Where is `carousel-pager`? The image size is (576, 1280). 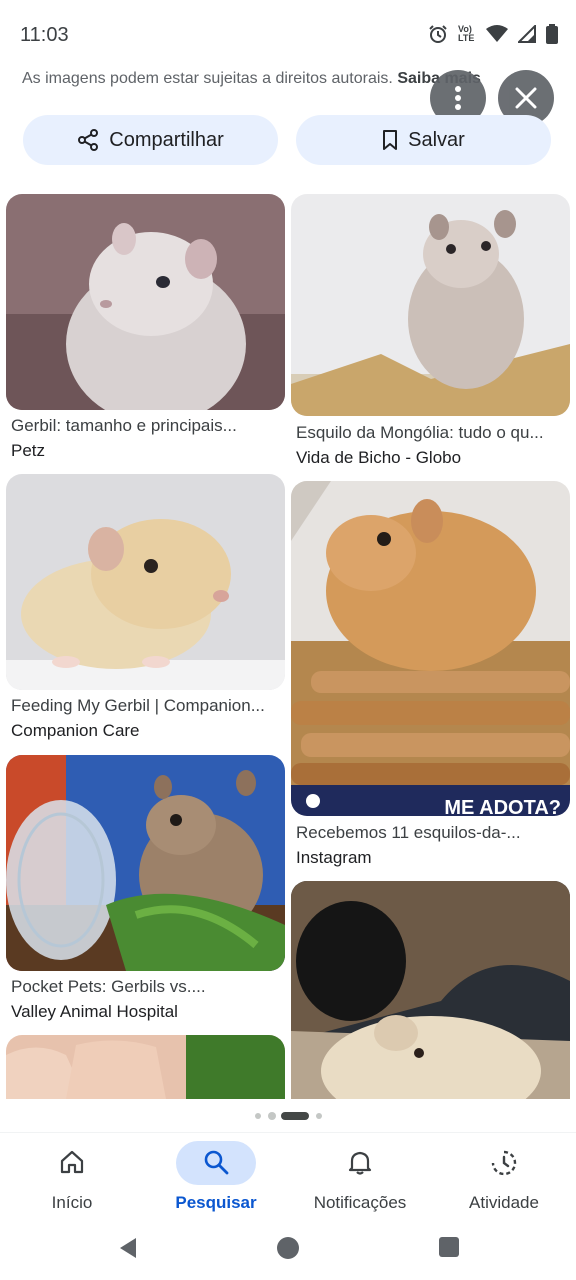 carousel-pager is located at coordinates (288, 1116).